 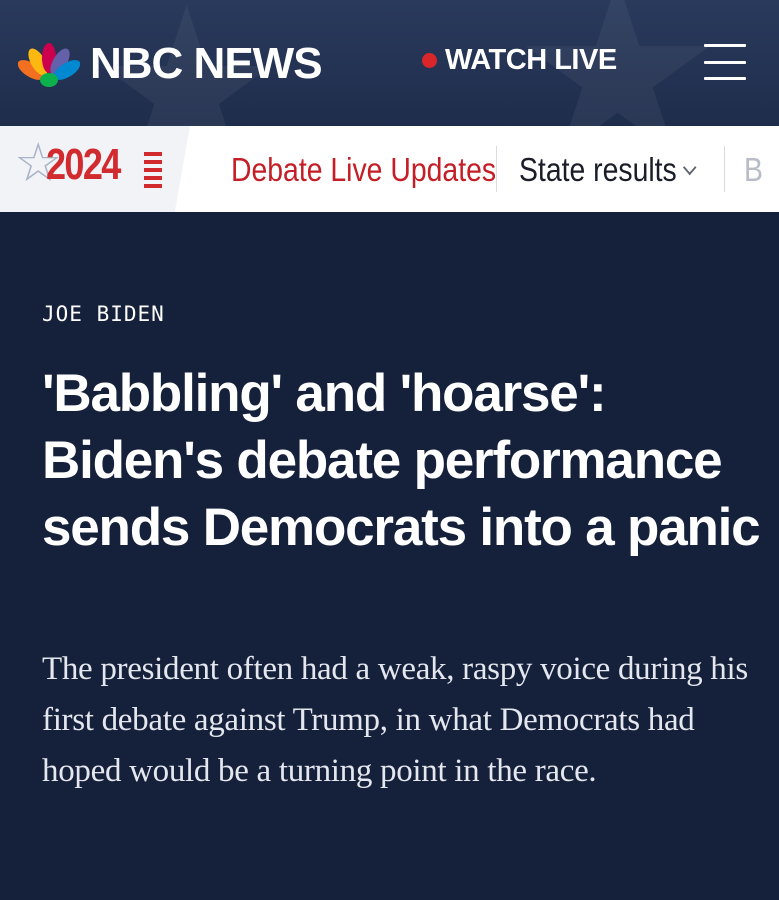 I want to click on subnav-item-debate-live-updates: Debate Live Updates, so click(x=363, y=170).